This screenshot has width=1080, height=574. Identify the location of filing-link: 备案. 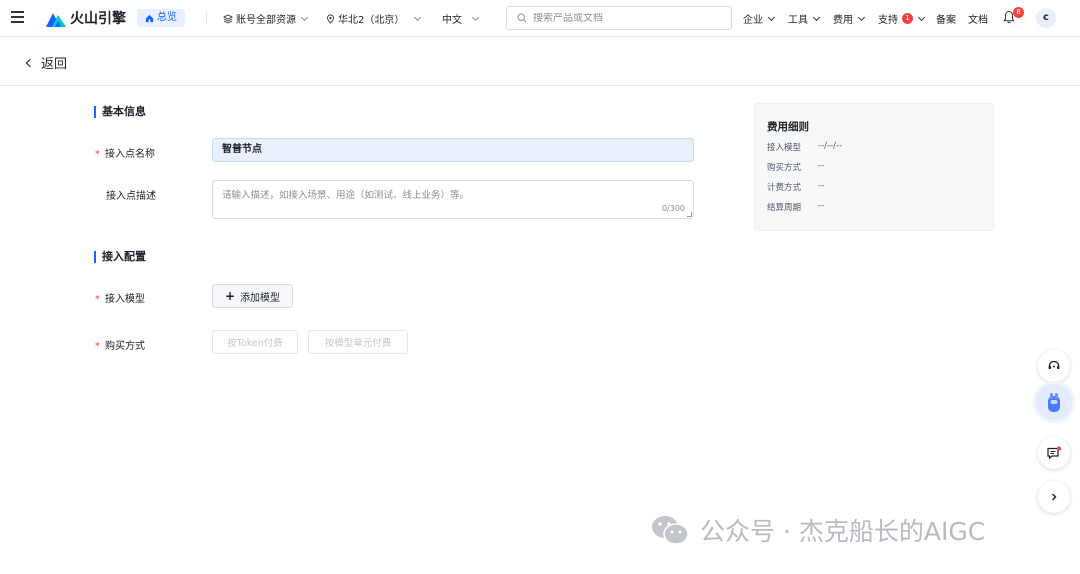
(946, 18).